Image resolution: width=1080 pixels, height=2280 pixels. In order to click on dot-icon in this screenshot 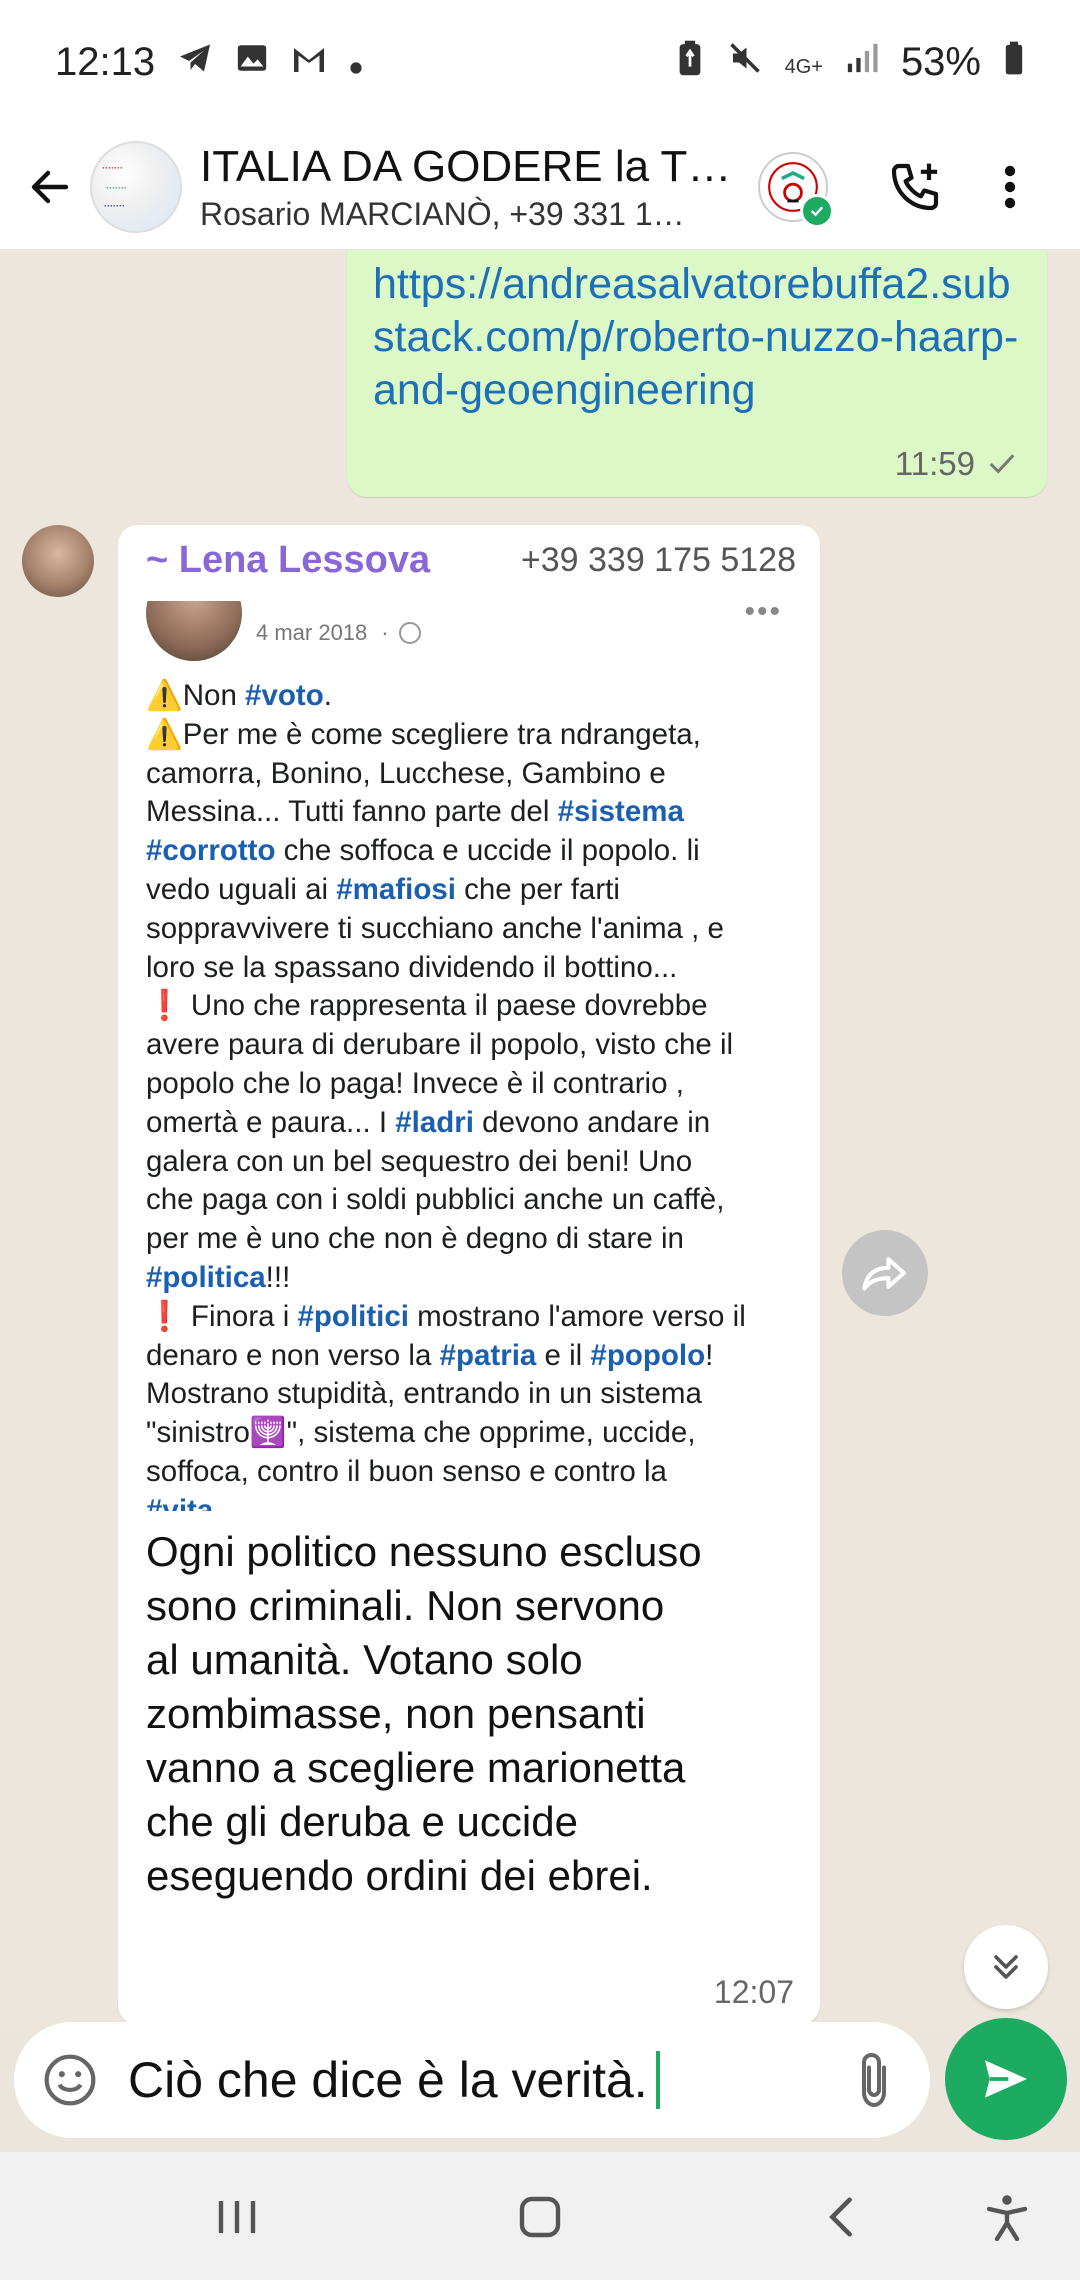, I will do `click(356, 62)`.